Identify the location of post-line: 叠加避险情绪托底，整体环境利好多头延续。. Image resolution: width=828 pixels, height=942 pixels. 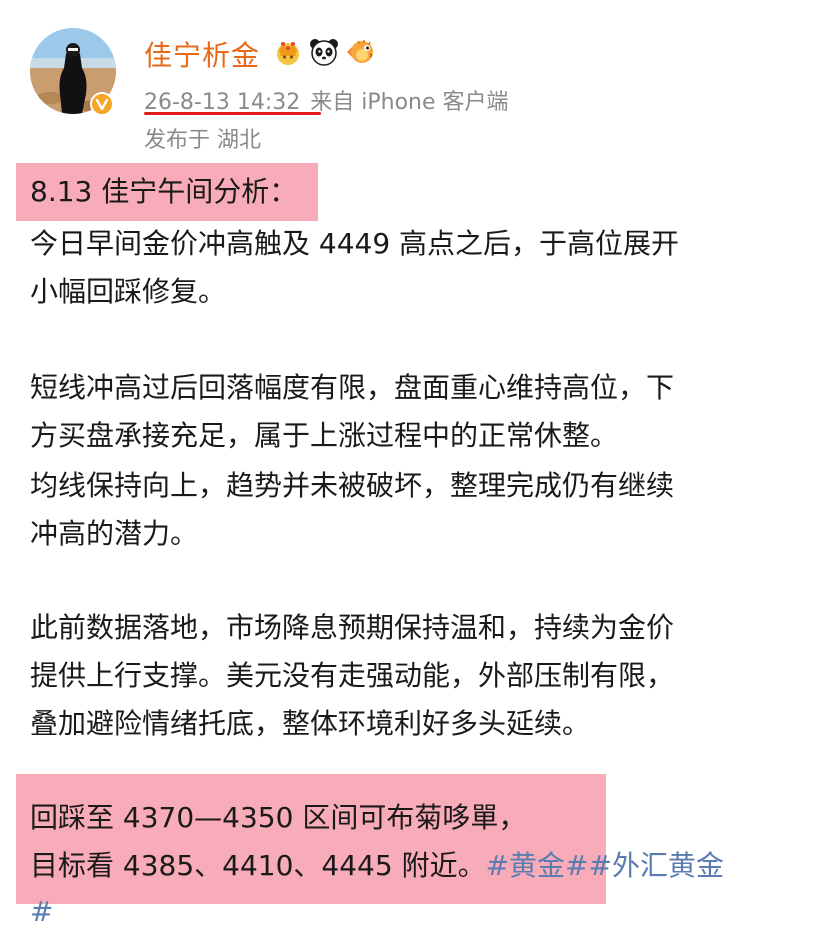
(310, 723).